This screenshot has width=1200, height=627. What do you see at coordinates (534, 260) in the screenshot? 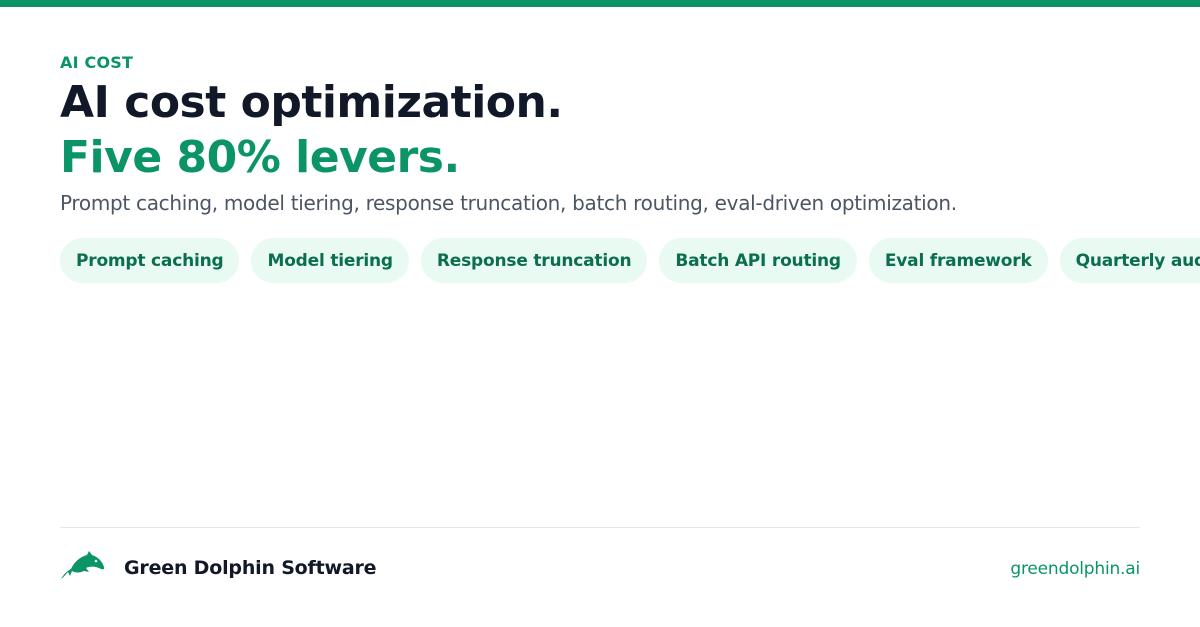
I see `chip-response-truncation: Response truncation` at bounding box center [534, 260].